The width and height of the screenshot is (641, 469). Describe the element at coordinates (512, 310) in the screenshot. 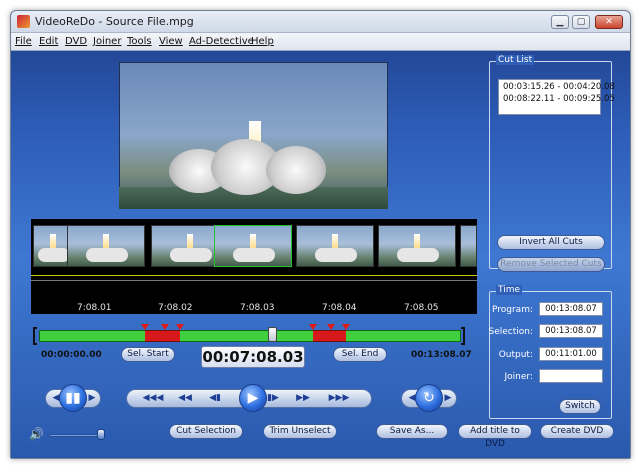

I see `program-label: Program:` at that location.